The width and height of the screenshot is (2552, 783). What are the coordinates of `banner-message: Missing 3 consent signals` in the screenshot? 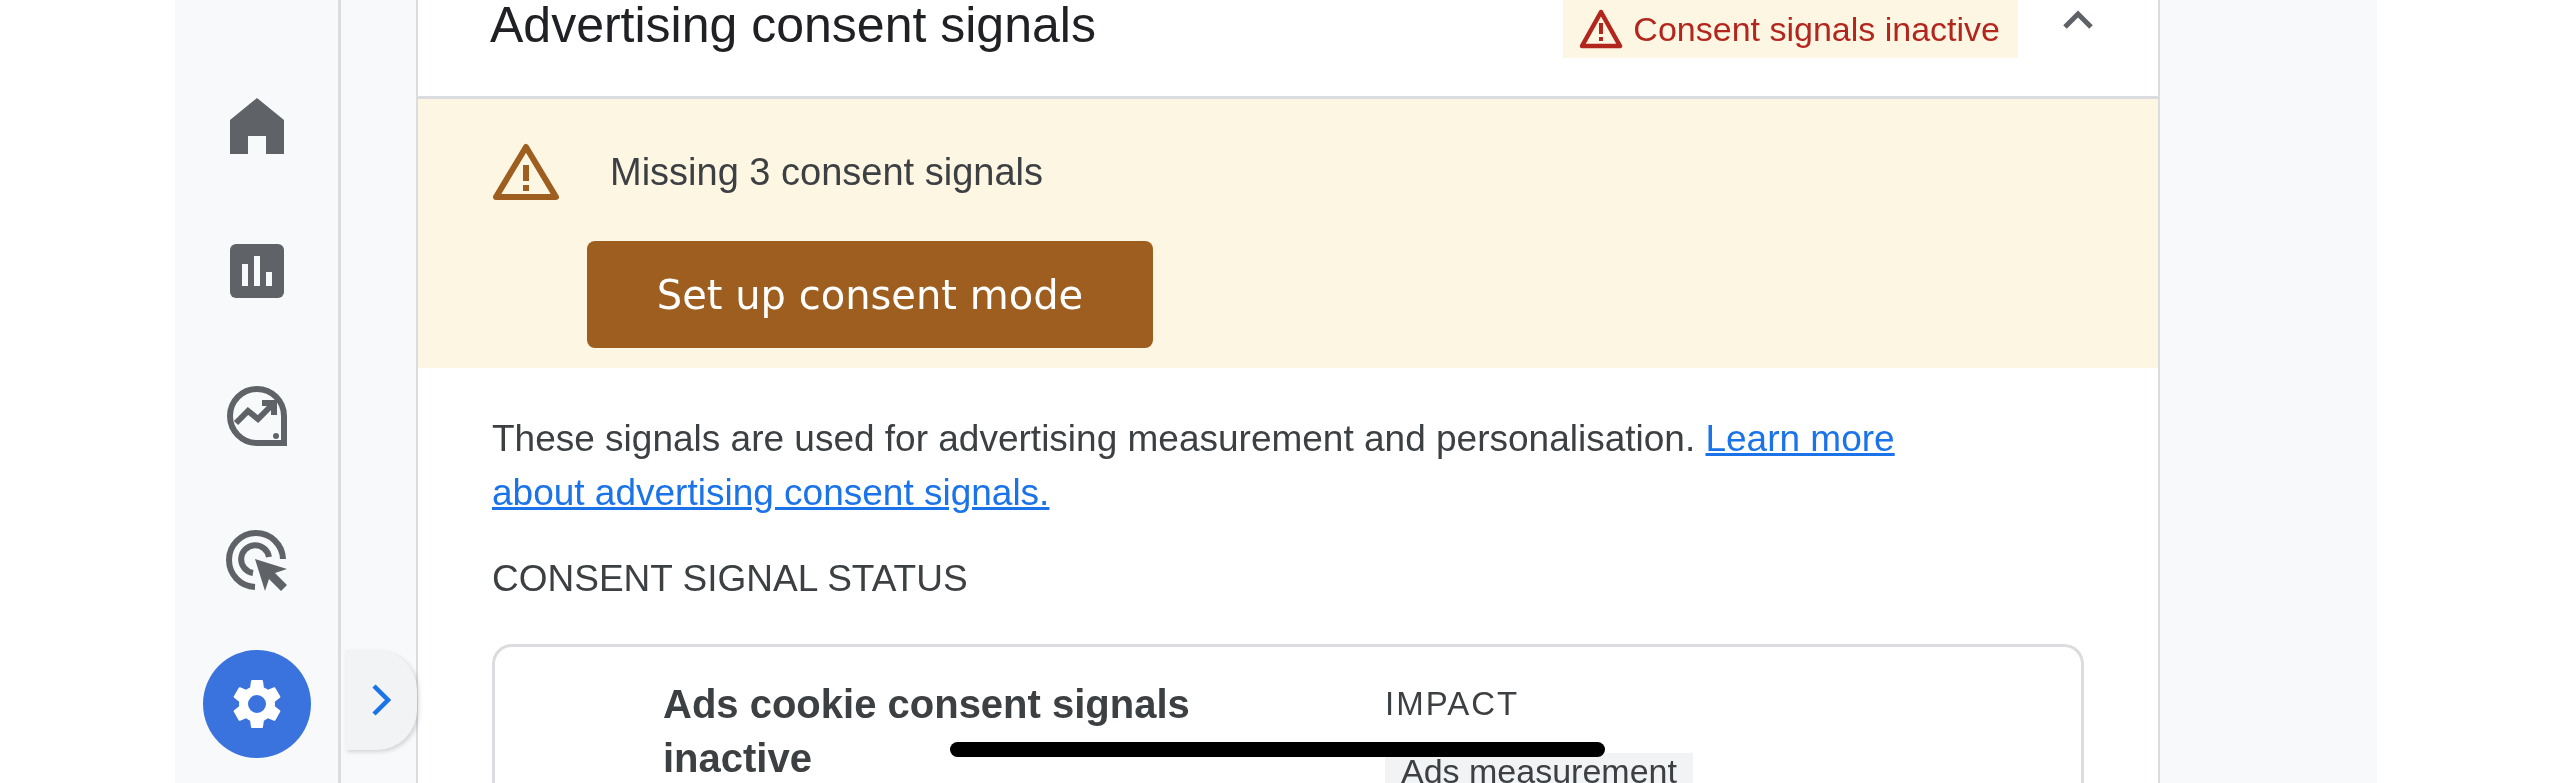 It's located at (826, 172).